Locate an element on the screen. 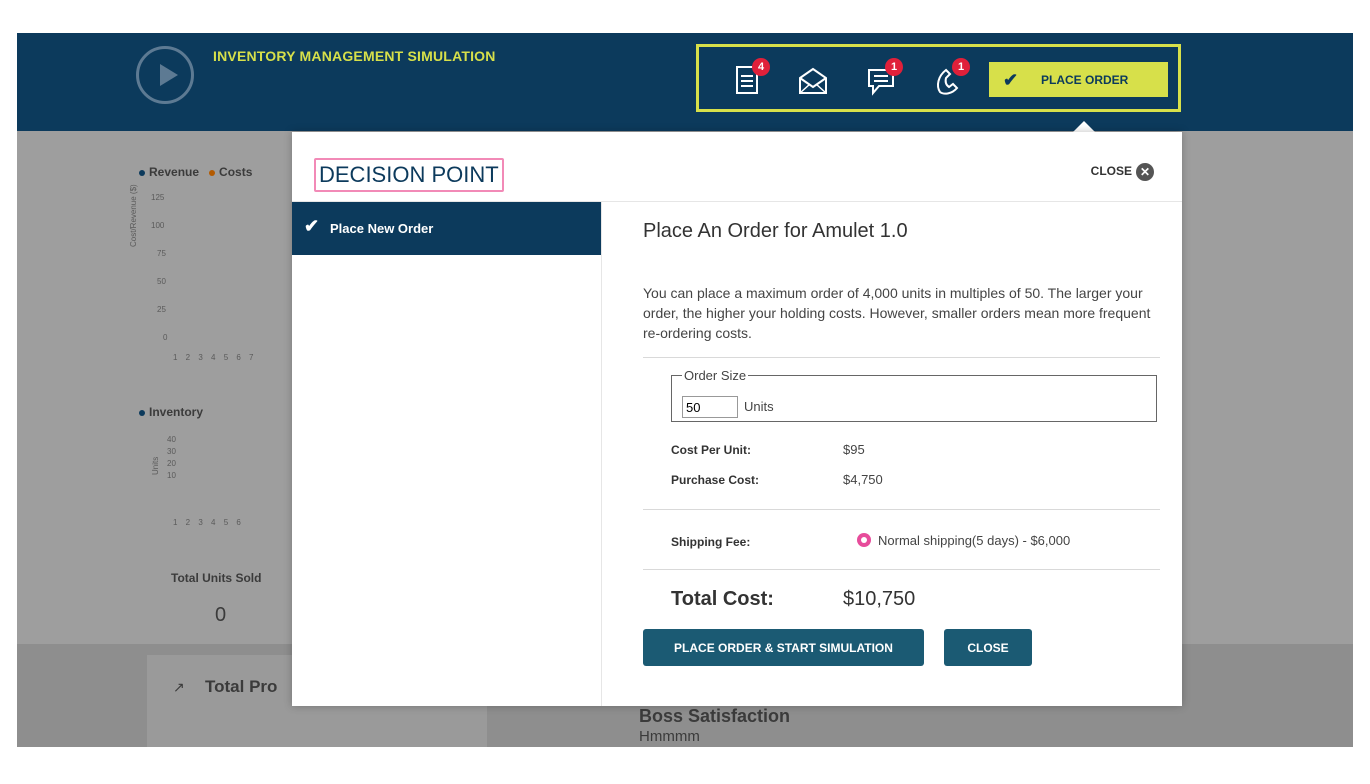 Image resolution: width=1370 pixels, height=784 pixels. y-tick: 0 is located at coordinates (165, 337).